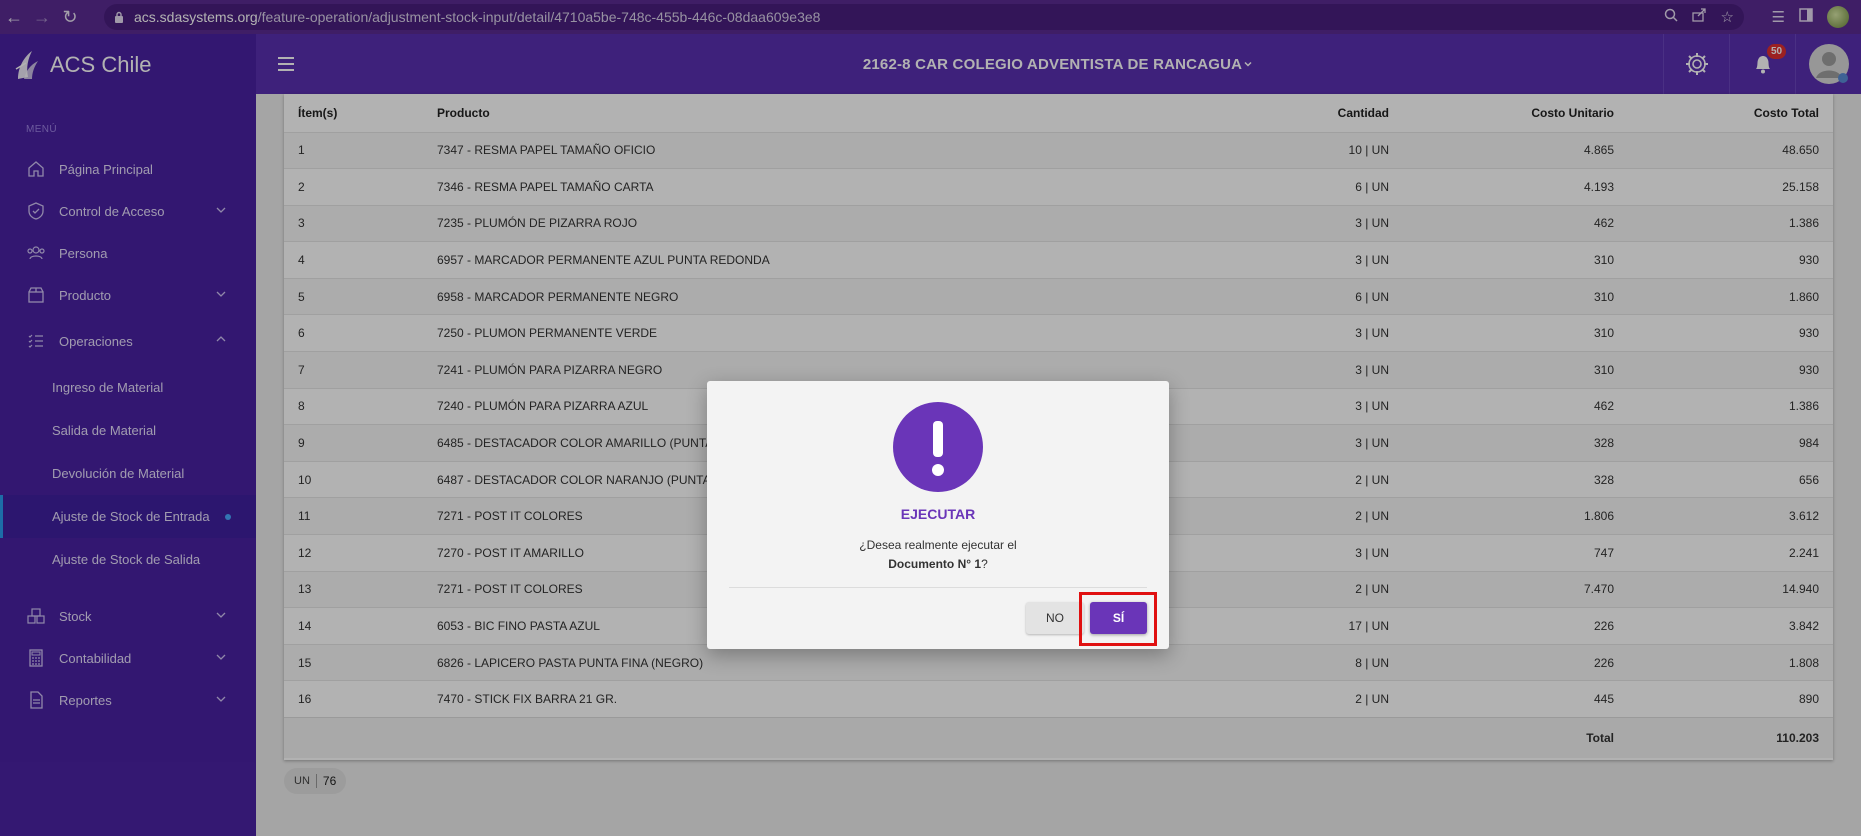  What do you see at coordinates (935, 564) in the screenshot?
I see `dialog-document: Documento N° 1` at bounding box center [935, 564].